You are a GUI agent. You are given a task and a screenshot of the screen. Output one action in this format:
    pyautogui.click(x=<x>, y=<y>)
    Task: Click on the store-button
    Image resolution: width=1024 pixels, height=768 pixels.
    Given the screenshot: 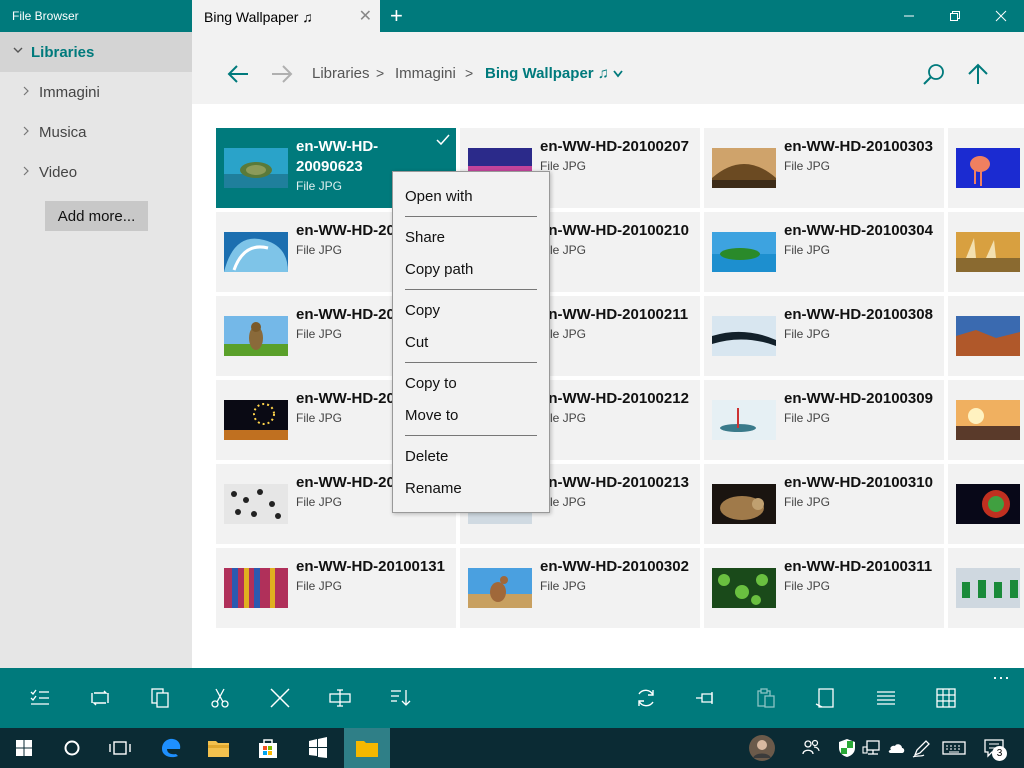 What is the action you would take?
    pyautogui.click(x=268, y=748)
    